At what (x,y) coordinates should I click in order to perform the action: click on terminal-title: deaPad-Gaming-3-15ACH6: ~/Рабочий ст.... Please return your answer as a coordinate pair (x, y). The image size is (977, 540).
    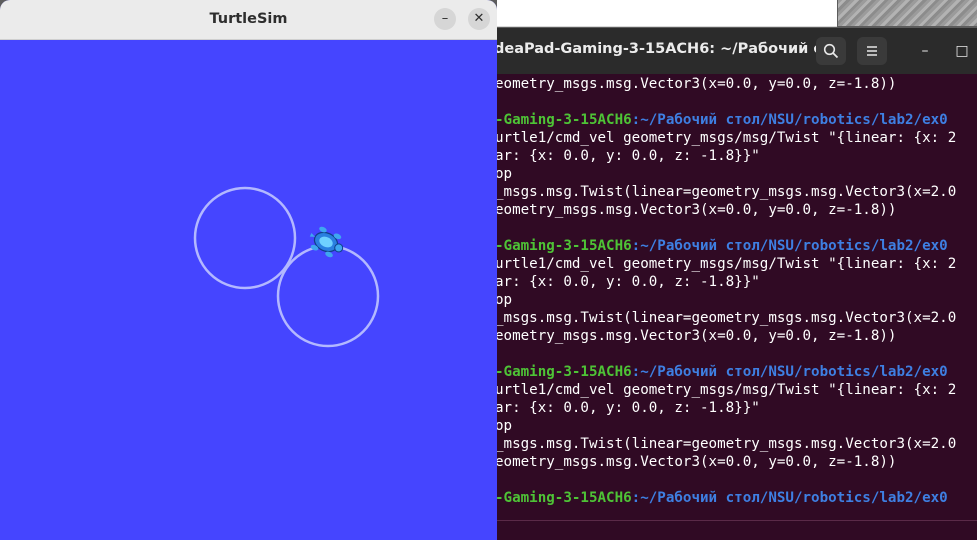
    Looking at the image, I should click on (670, 49).